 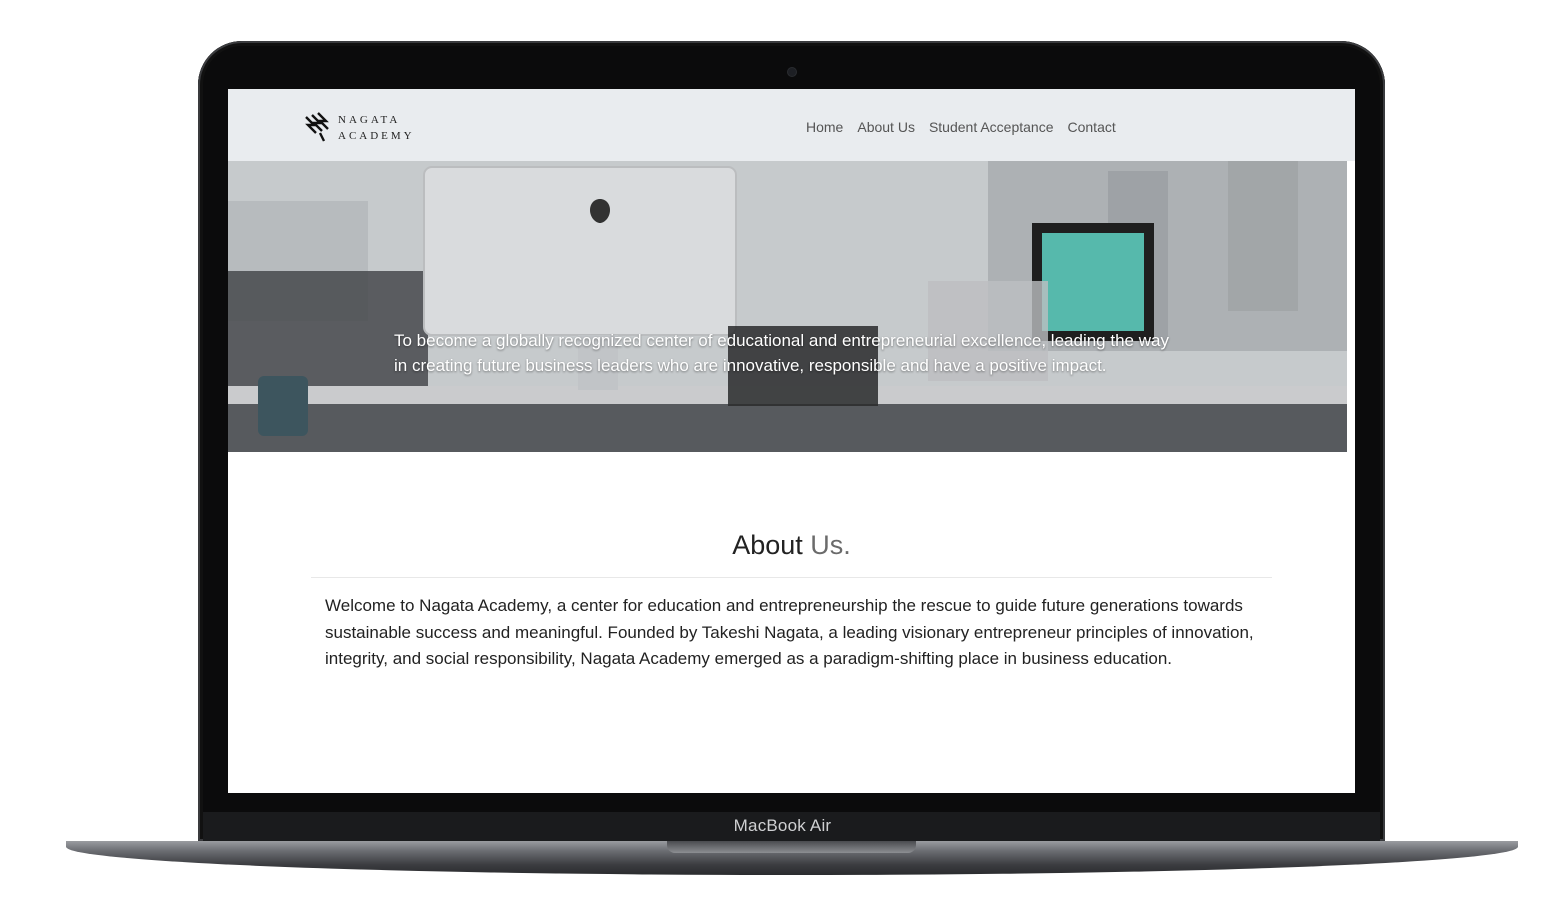 What do you see at coordinates (376, 128) in the screenshot?
I see `logo-text: NAGATA ACADEMY` at bounding box center [376, 128].